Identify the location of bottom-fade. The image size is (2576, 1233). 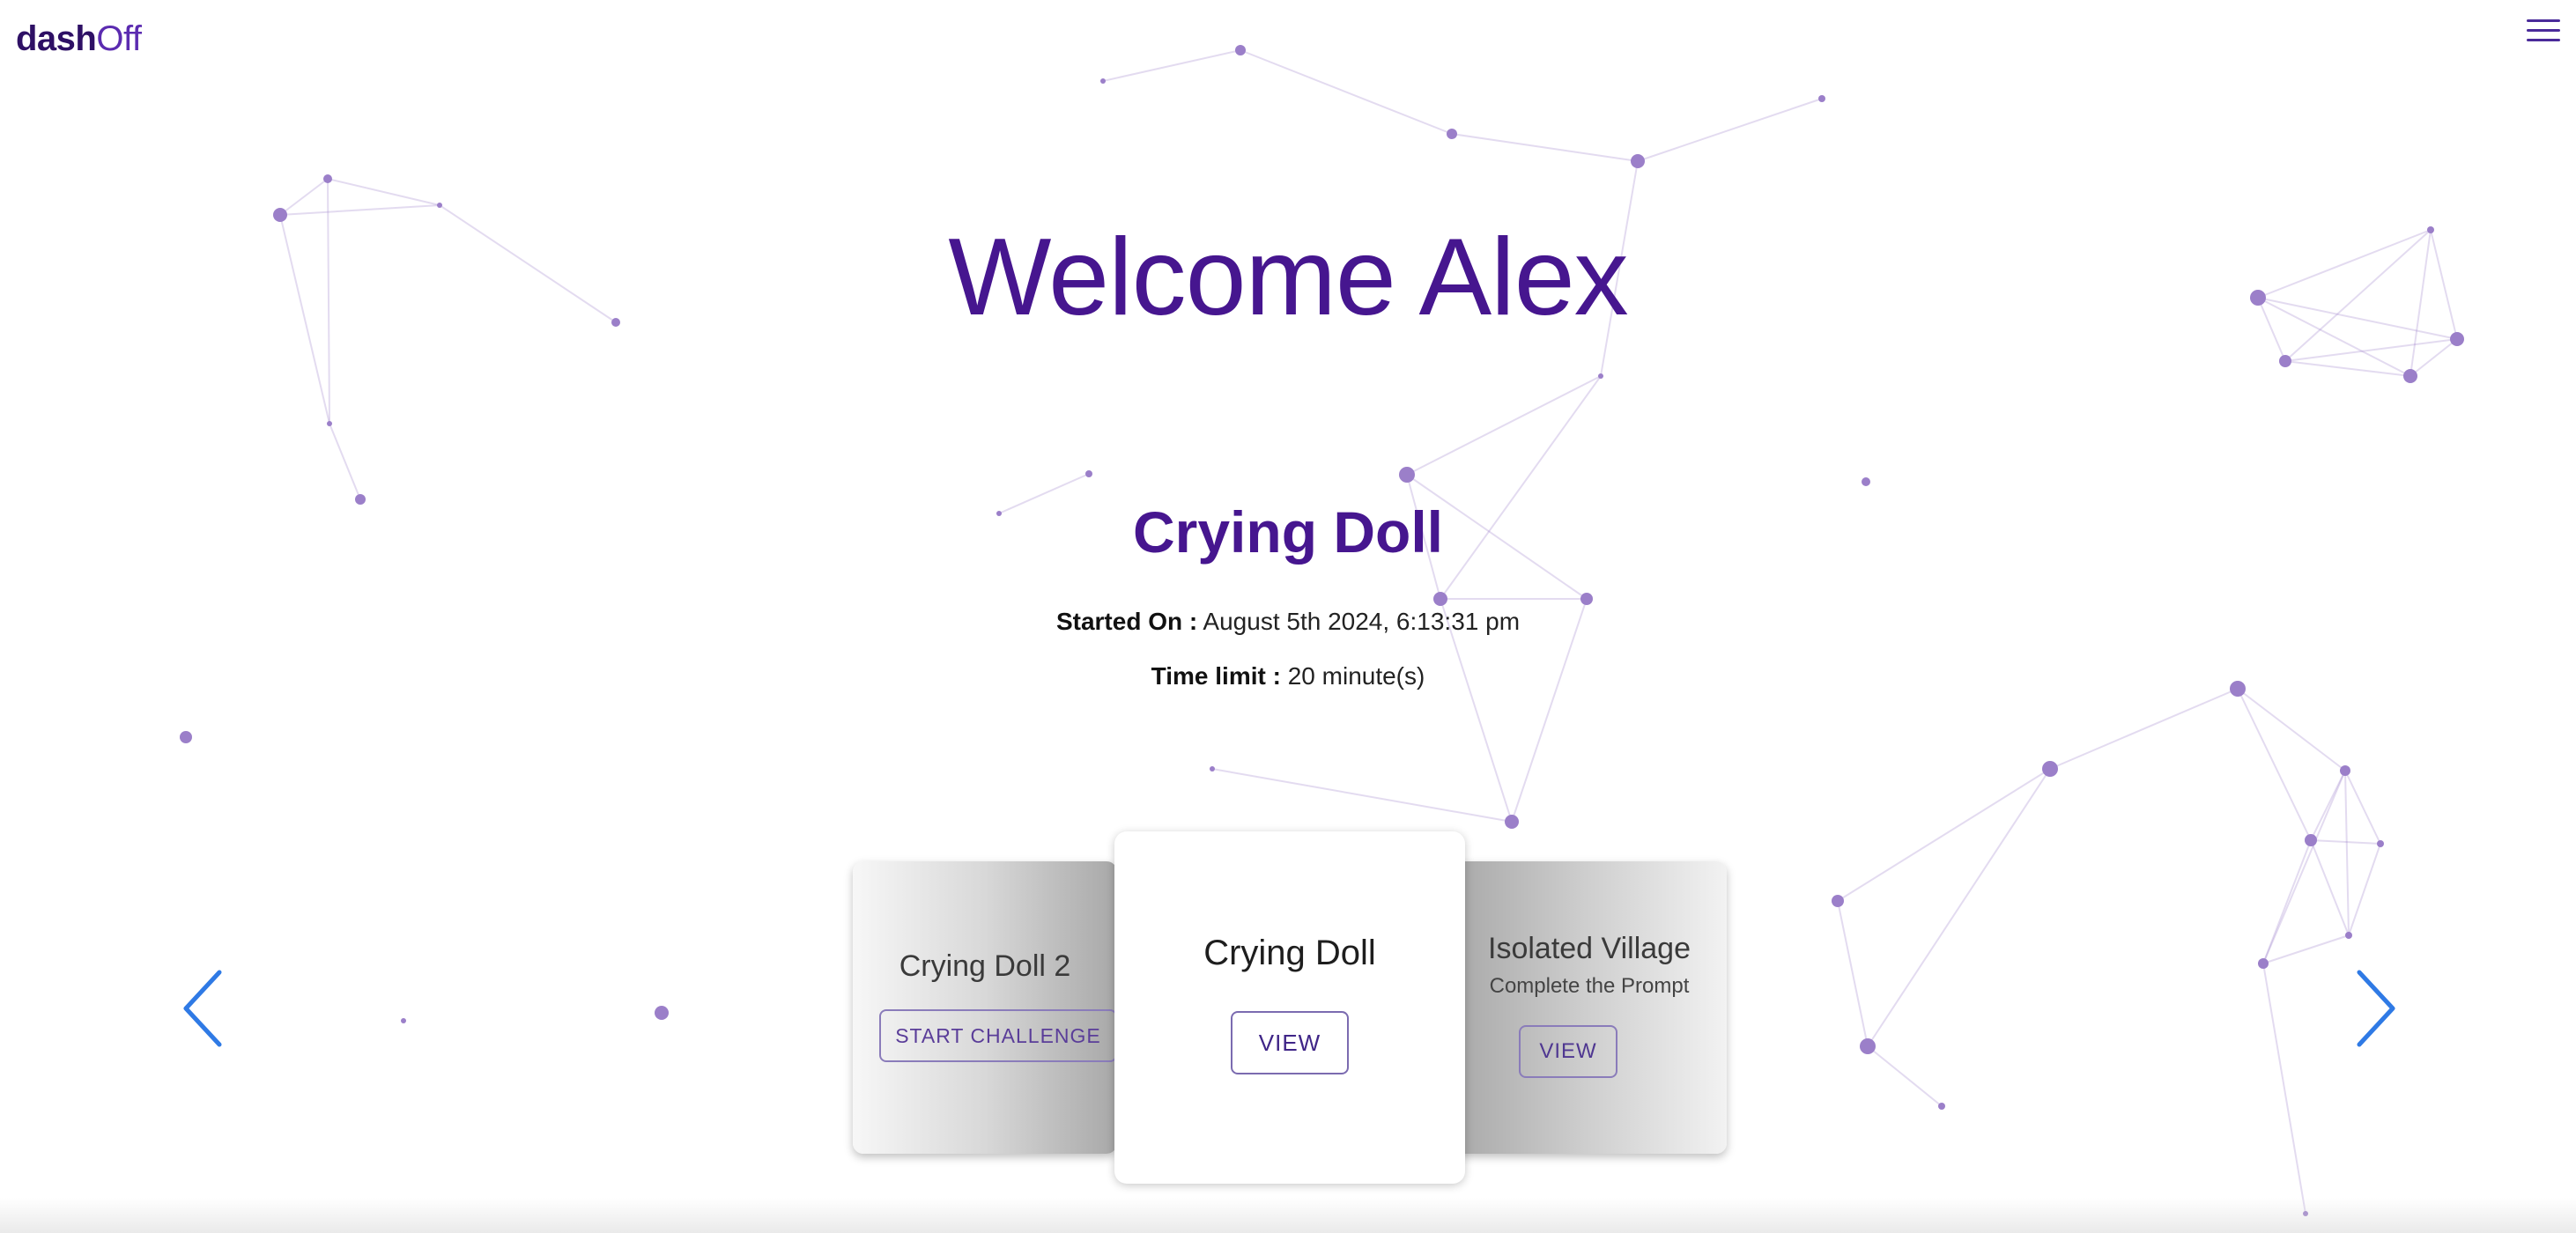
(1288, 1215).